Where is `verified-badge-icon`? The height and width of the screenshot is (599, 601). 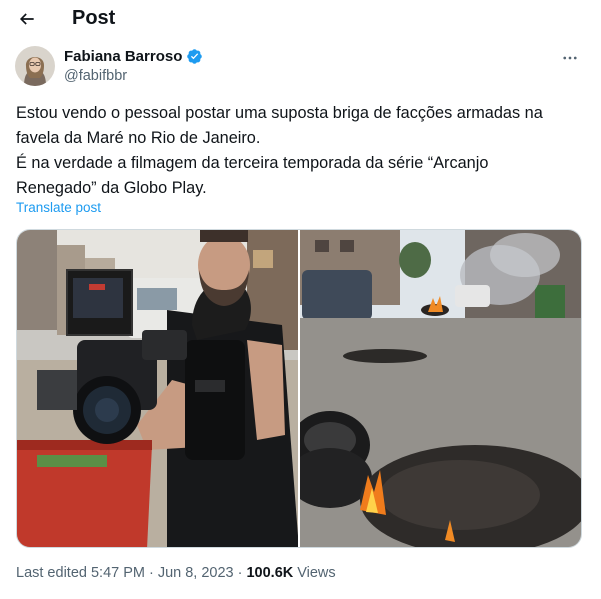 verified-badge-icon is located at coordinates (195, 56).